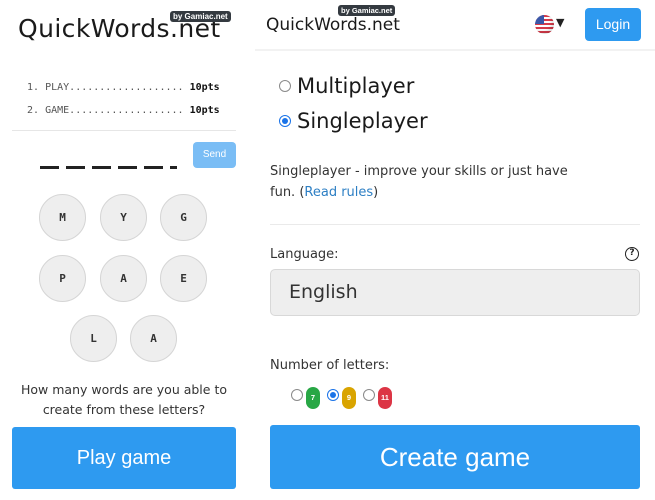 The height and width of the screenshot is (500, 655). I want to click on letter-tile: E, so click(183, 278).